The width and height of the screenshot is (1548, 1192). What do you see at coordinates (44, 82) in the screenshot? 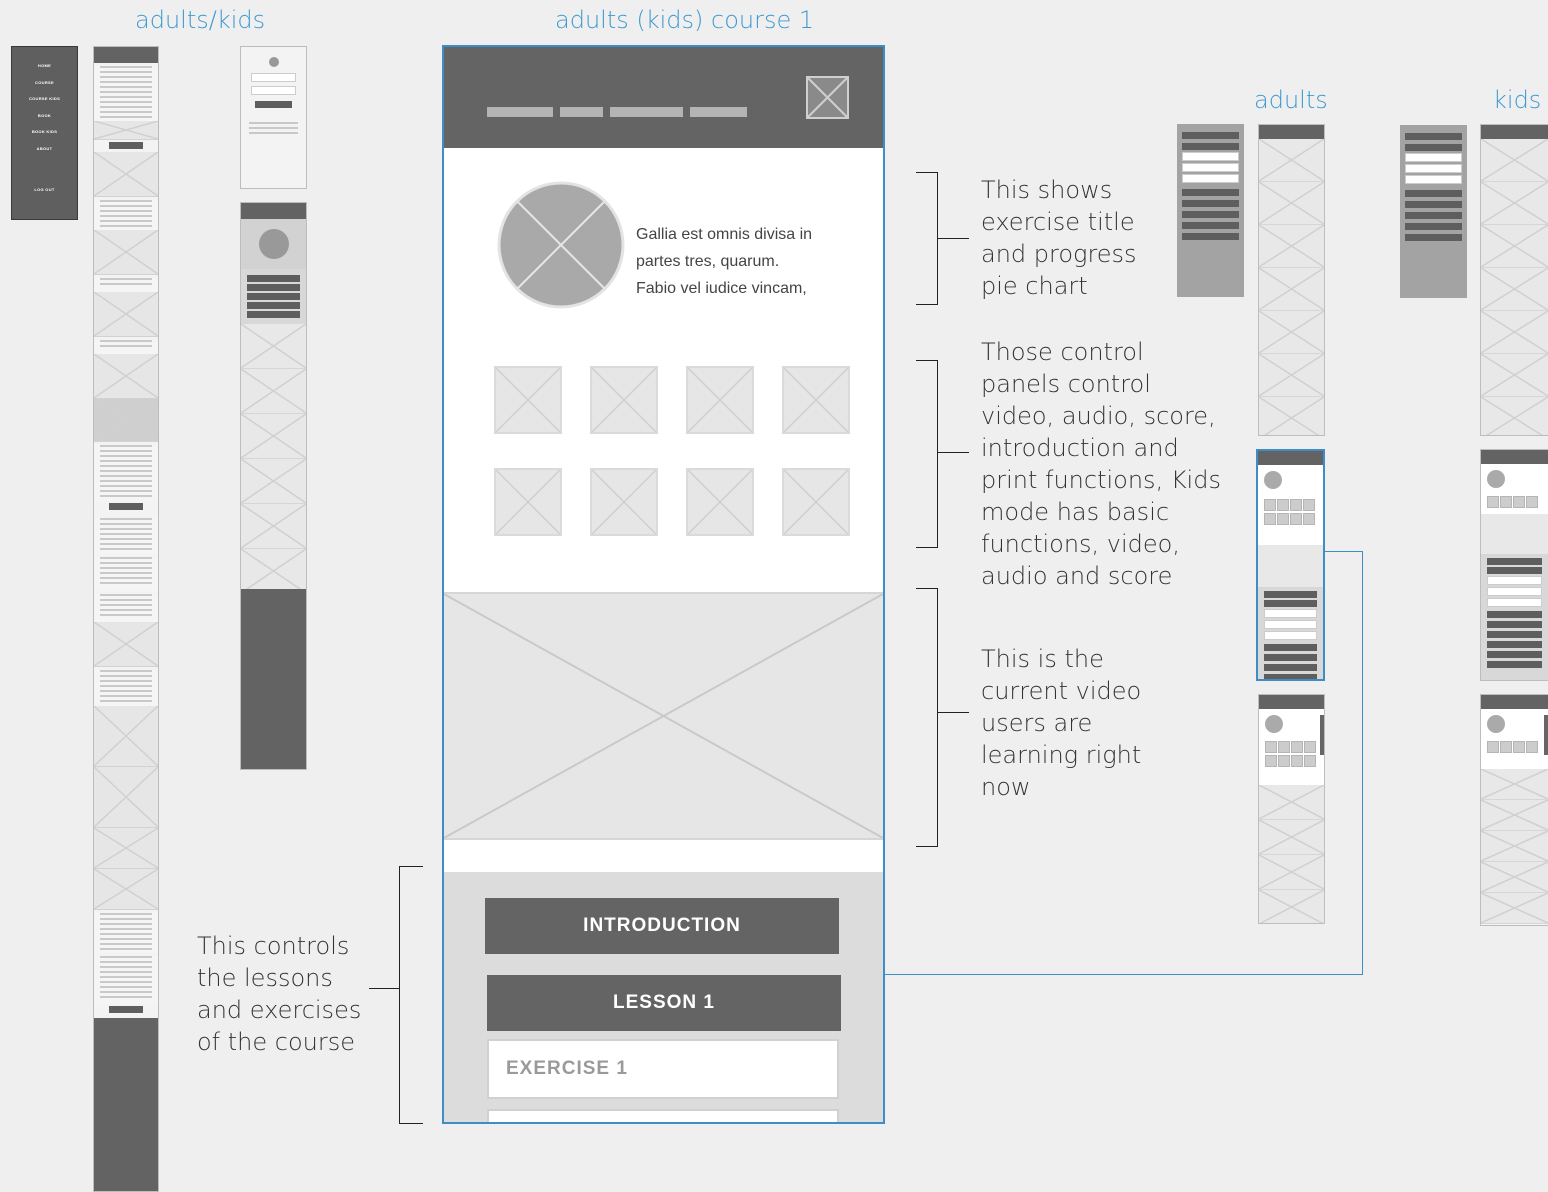
I see `nav-menu-item: COURSE` at bounding box center [44, 82].